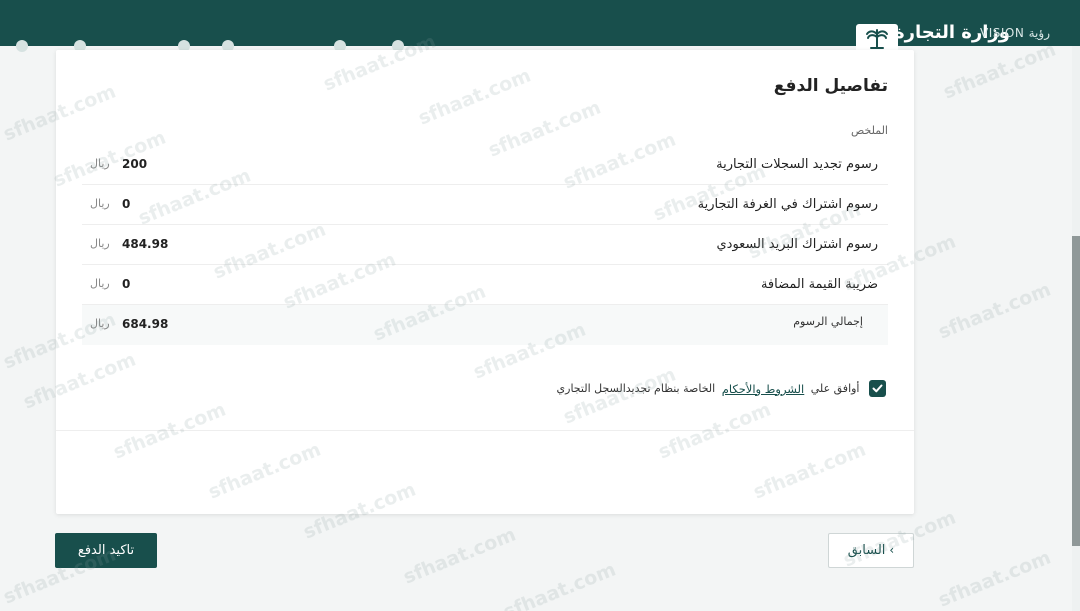  I want to click on back-button: ›السابق, so click(871, 550).